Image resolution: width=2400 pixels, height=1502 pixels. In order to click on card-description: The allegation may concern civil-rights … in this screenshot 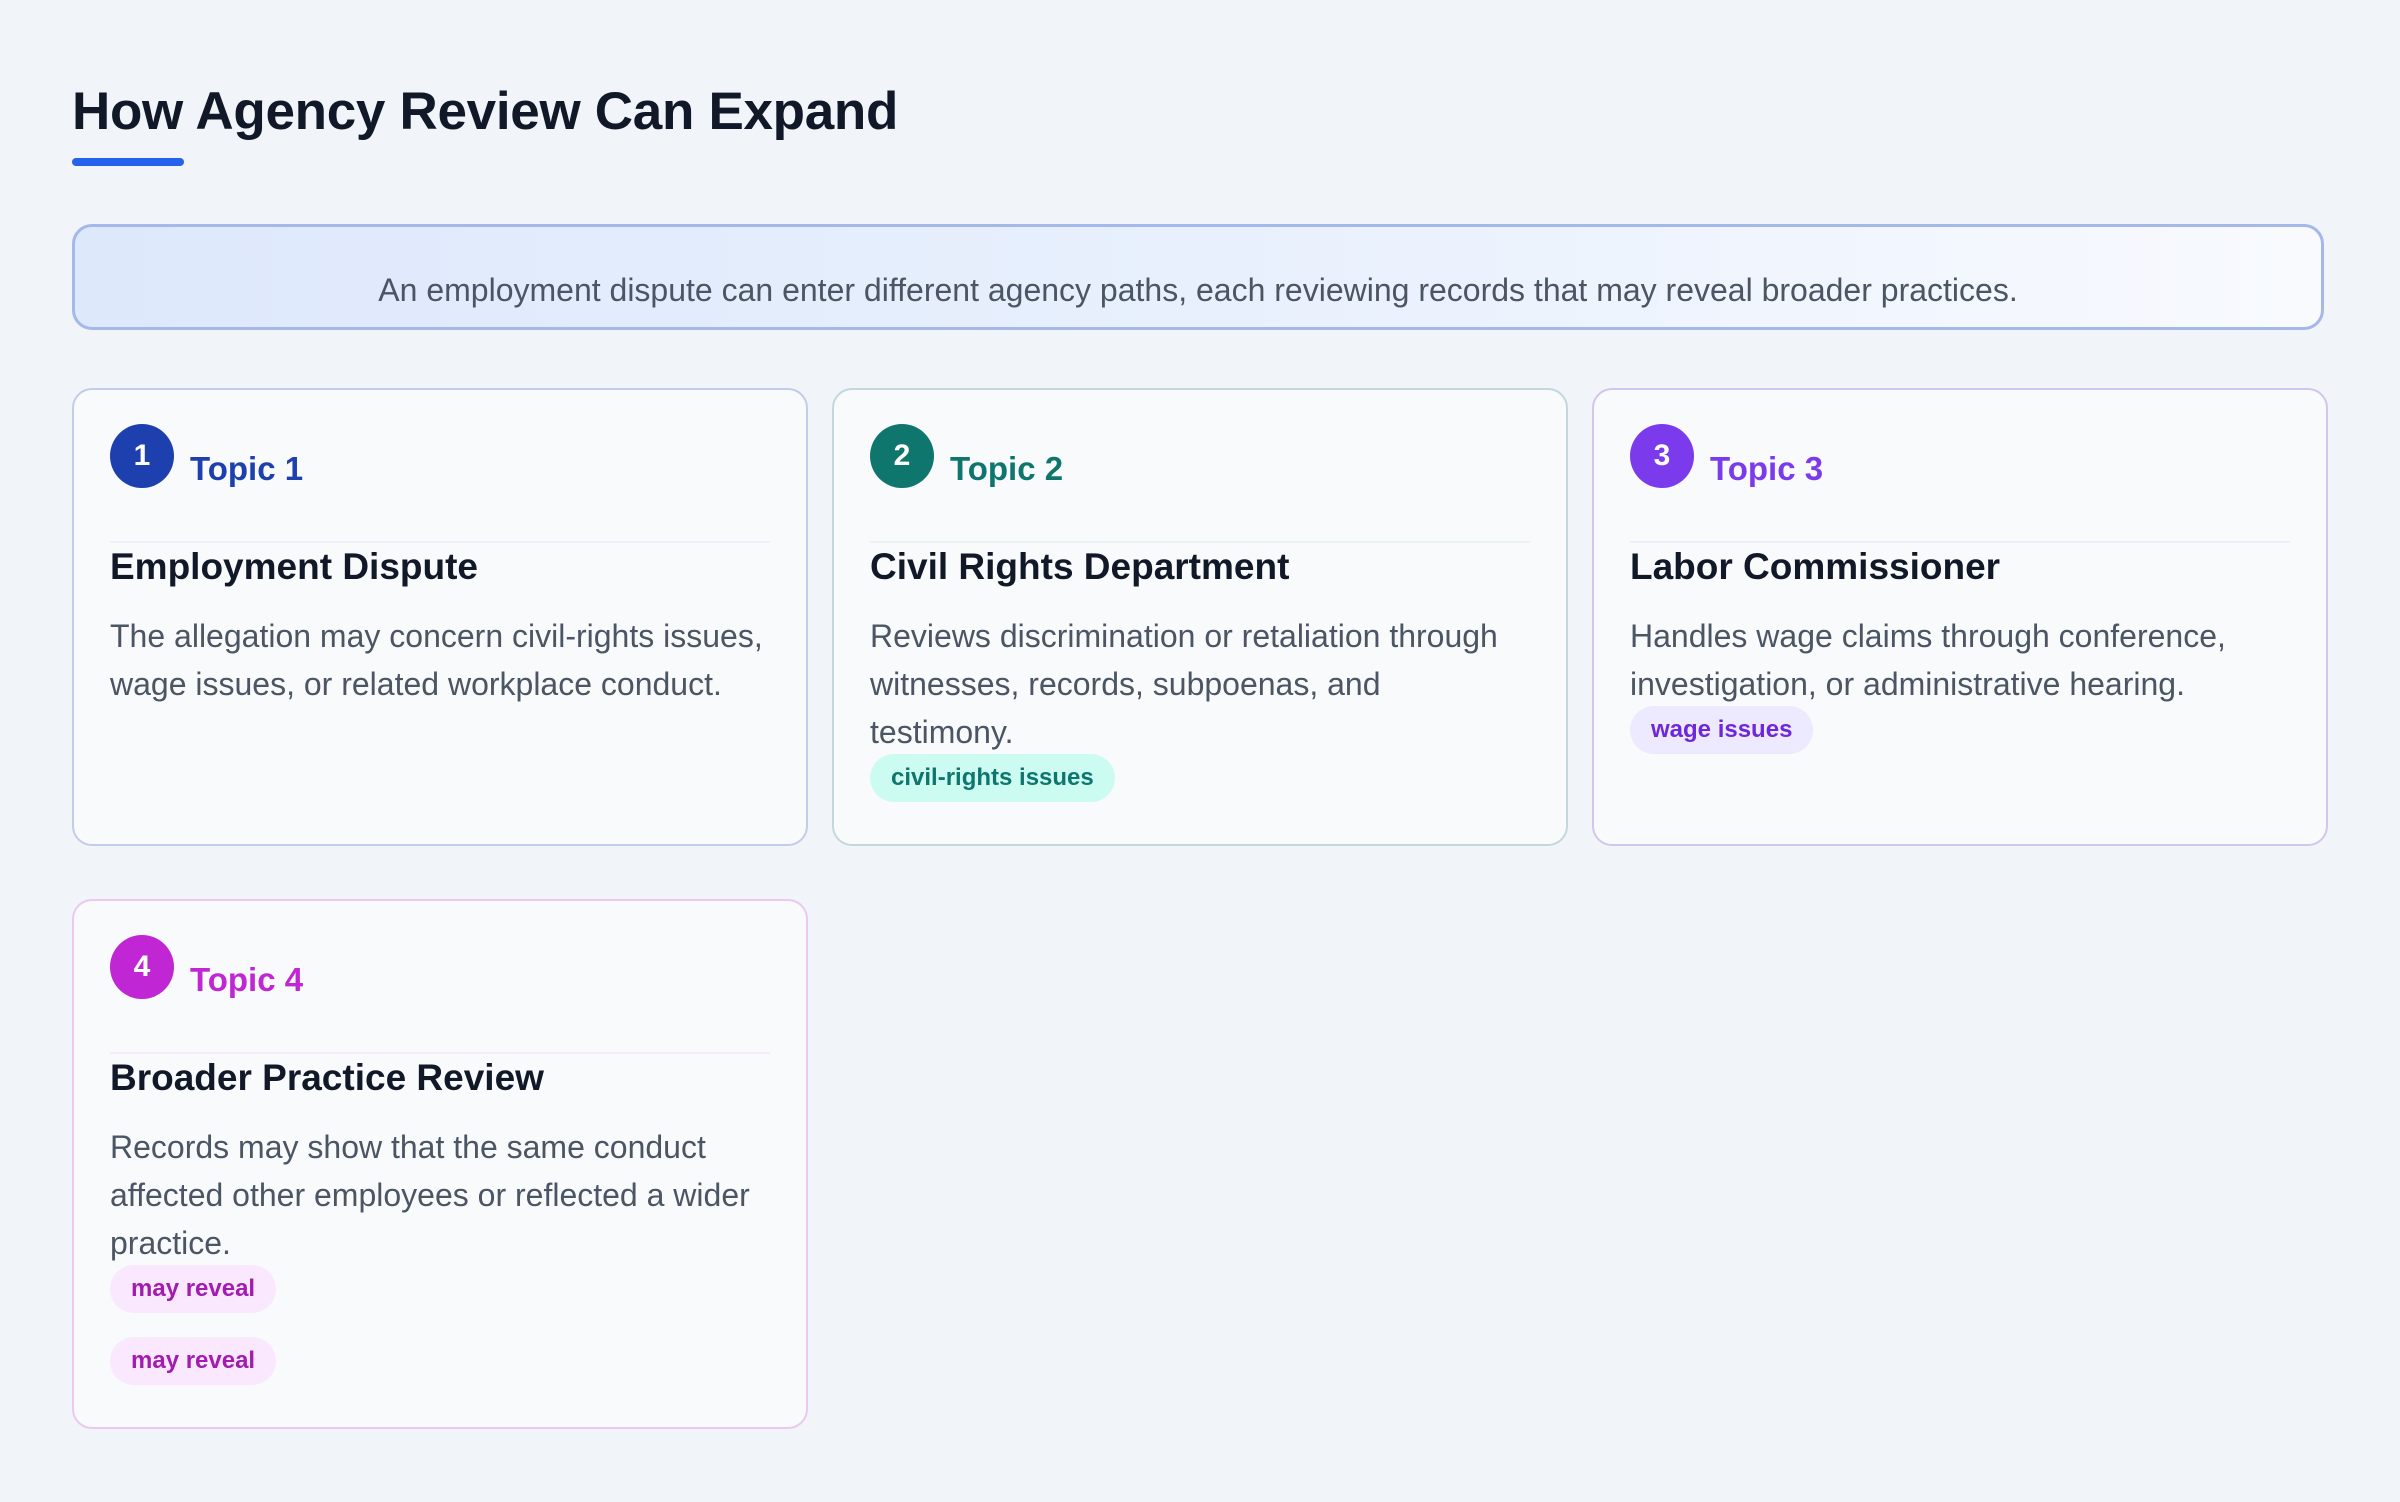, I will do `click(436, 660)`.